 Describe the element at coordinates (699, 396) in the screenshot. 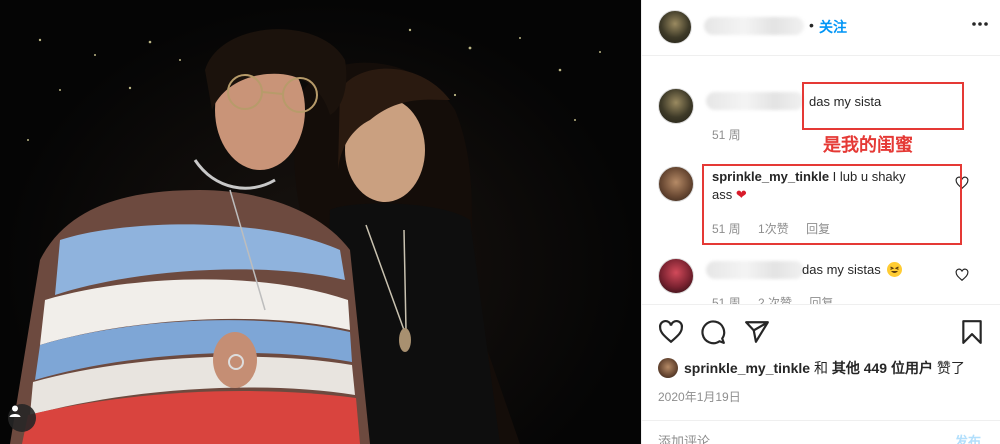

I see `post-date: 2020年1月19日` at that location.